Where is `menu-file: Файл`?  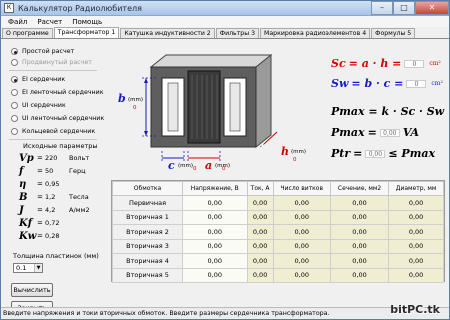
menu-file: Файл is located at coordinates (17, 22).